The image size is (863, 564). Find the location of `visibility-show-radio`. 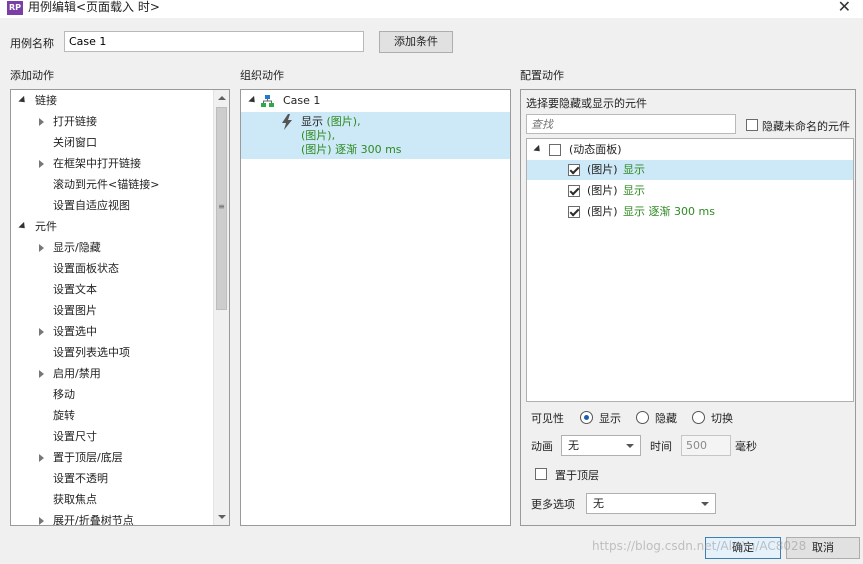

visibility-show-radio is located at coordinates (586, 417).